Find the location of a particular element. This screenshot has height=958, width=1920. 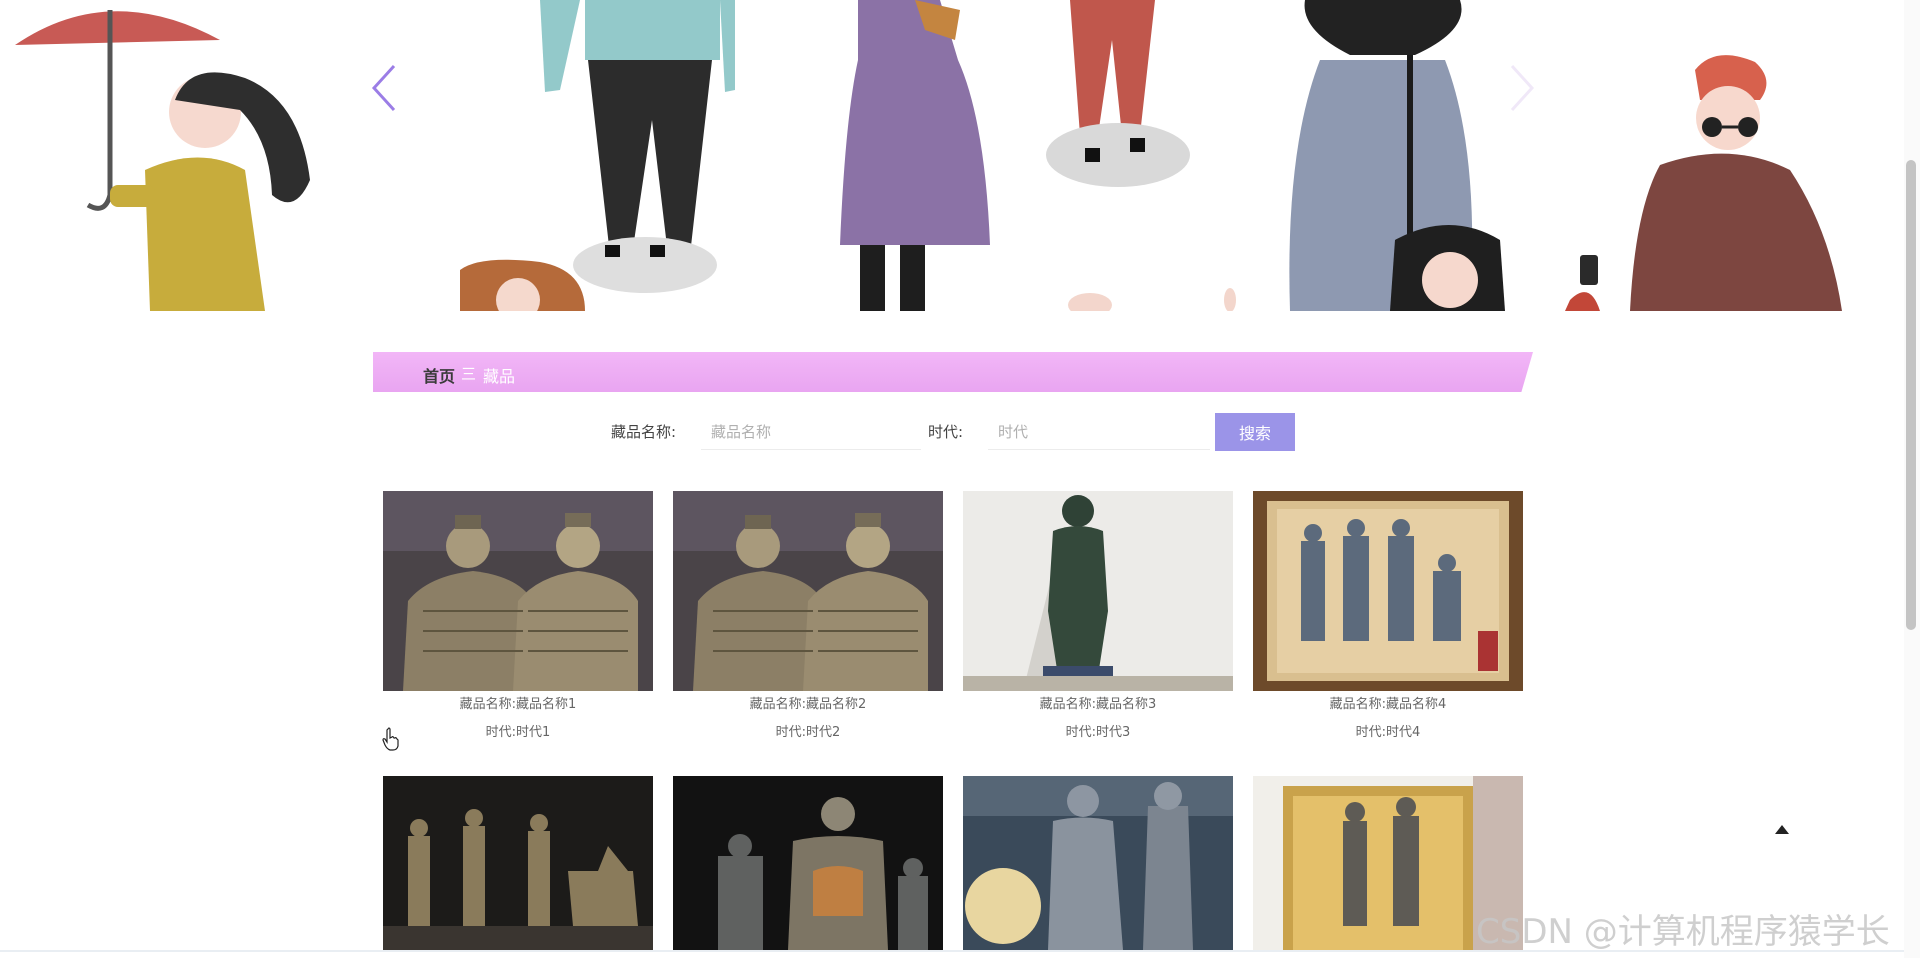

carousel-prev-button is located at coordinates (386, 88).